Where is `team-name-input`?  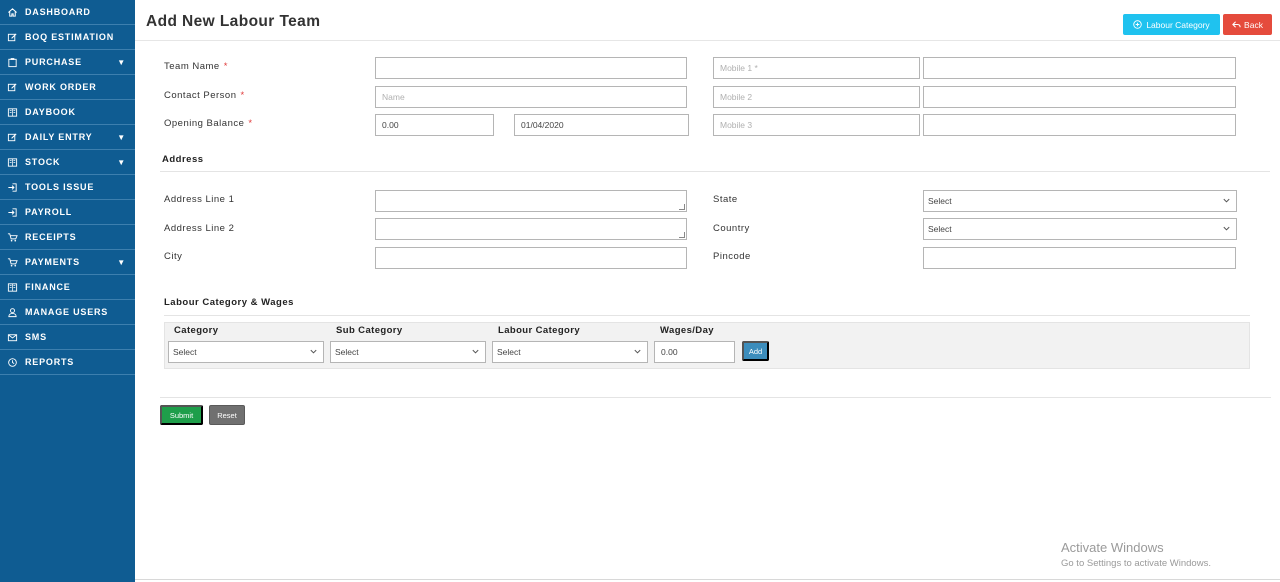
team-name-input is located at coordinates (531, 68).